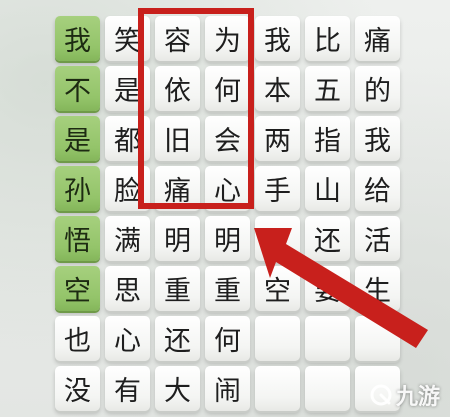 The image size is (450, 417). Describe the element at coordinates (77, 138) in the screenshot. I see `char-tile-r2-c0: 是` at that location.